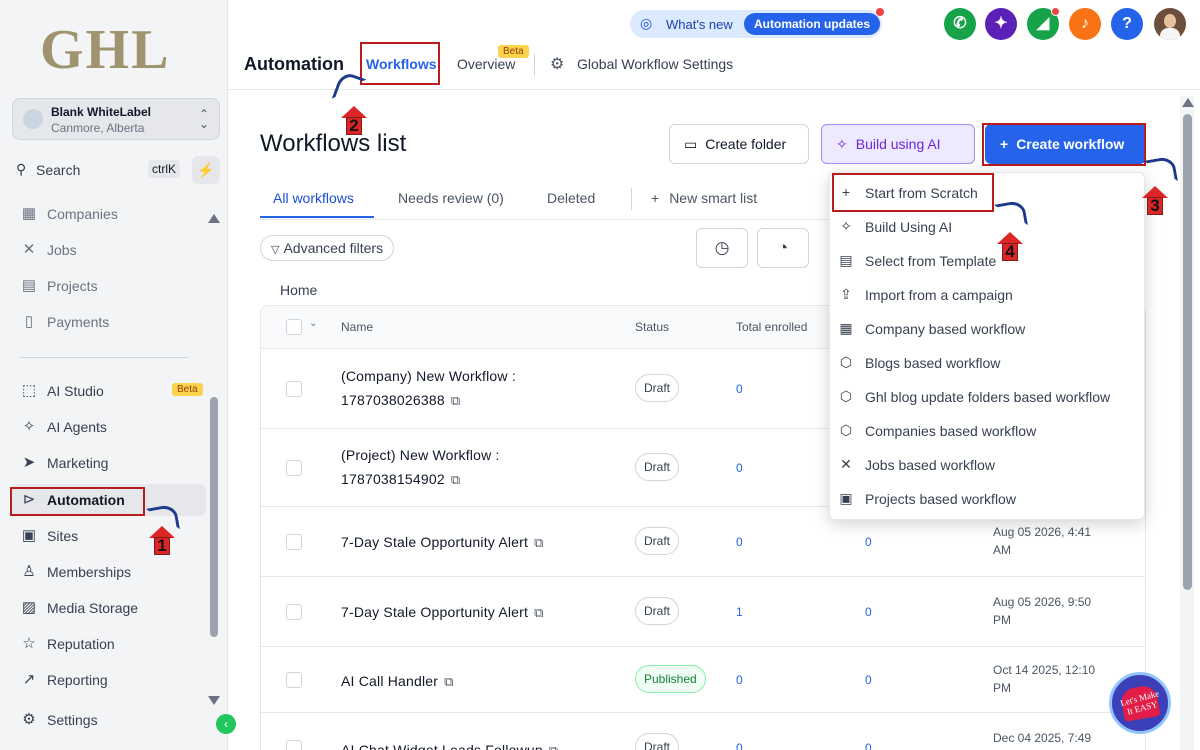  Describe the element at coordinates (109, 680) in the screenshot. I see `sidebar-item-reporting: ↗ Reporting` at that location.